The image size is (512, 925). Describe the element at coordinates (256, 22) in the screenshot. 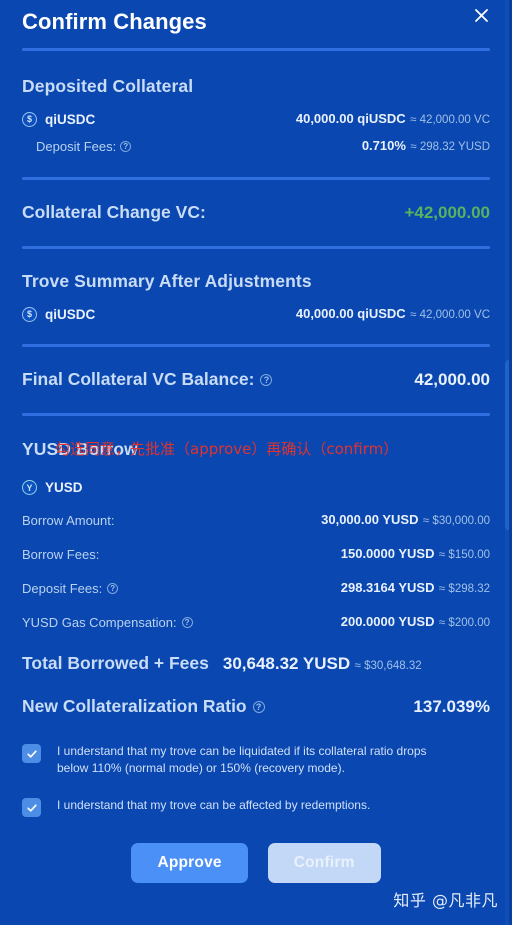

I see `dialog-header: Confirm Changes` at that location.